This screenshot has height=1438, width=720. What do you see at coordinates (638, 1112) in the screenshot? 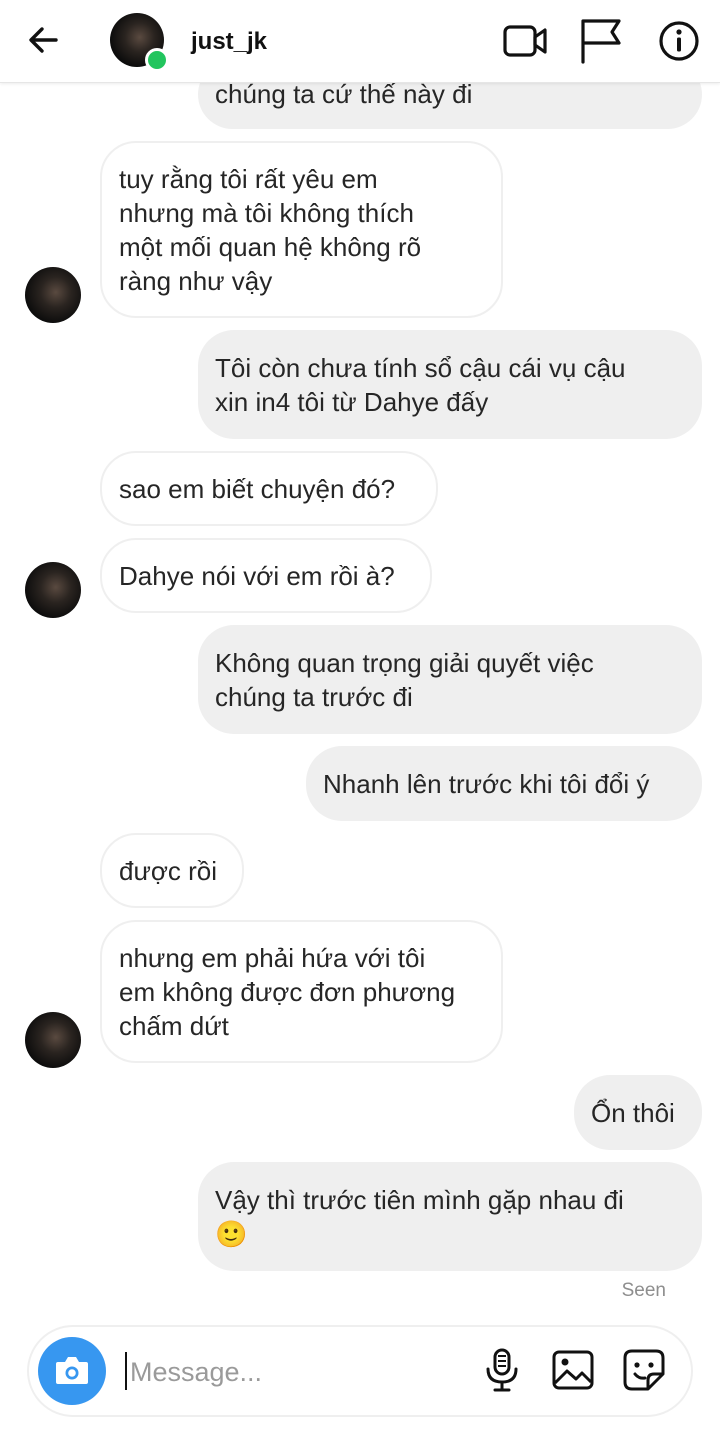
I see `message-outgoing: Ổn thôi` at bounding box center [638, 1112].